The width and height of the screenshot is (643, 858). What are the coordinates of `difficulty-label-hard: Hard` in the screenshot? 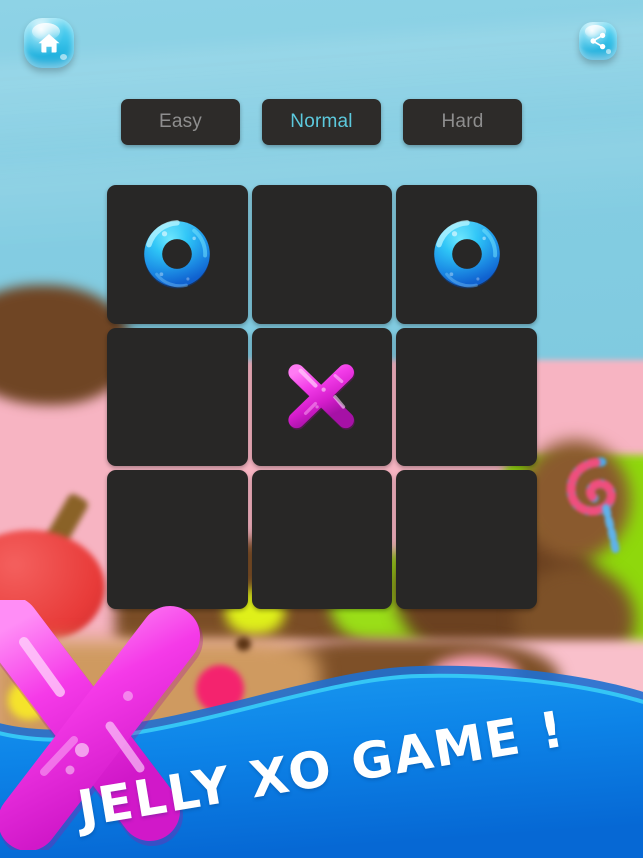 It's located at (462, 121).